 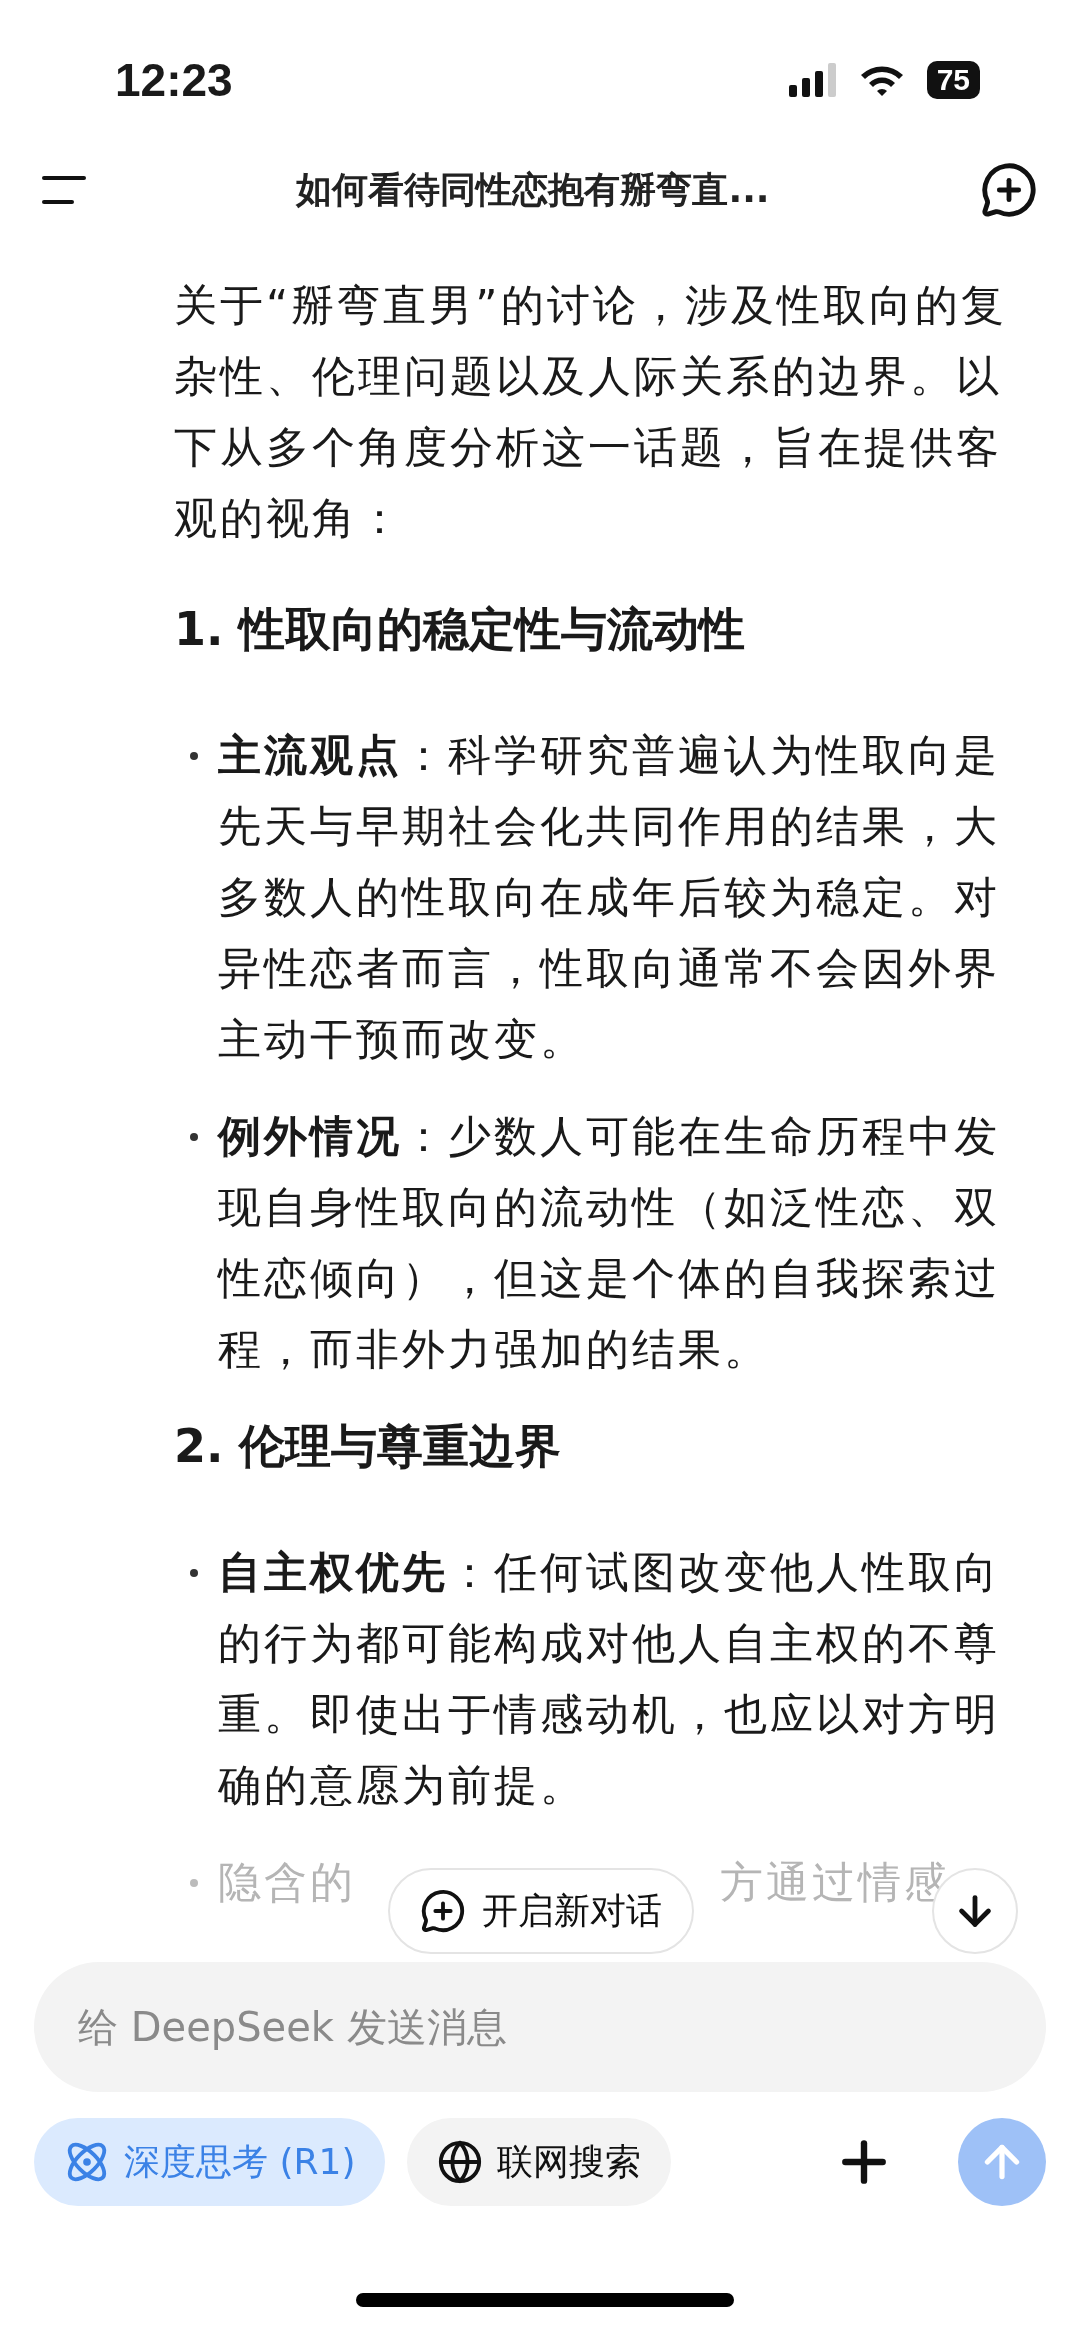 I want to click on battery-level: 75, so click(x=953, y=80).